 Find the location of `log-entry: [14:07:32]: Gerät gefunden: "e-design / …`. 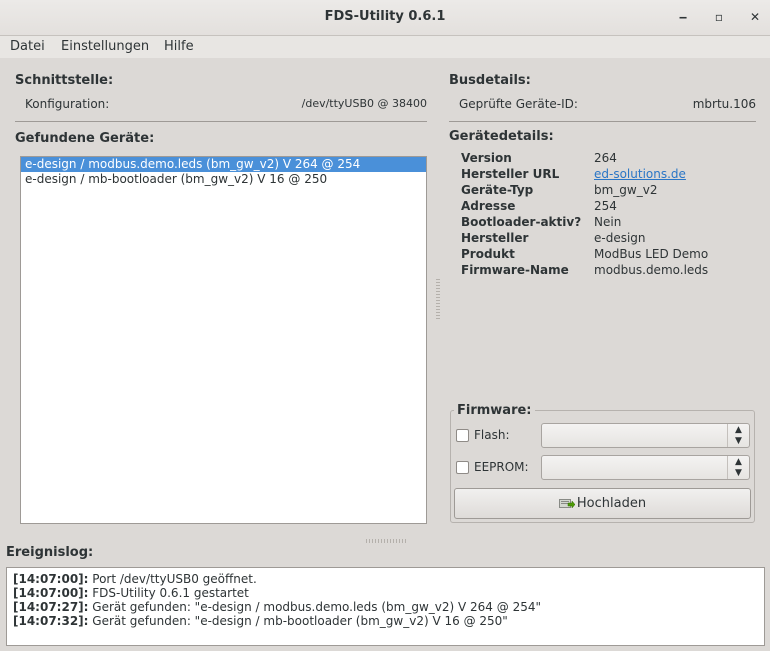

log-entry: [14:07:32]: Gerät gefunden: "e-design / … is located at coordinates (388, 621).